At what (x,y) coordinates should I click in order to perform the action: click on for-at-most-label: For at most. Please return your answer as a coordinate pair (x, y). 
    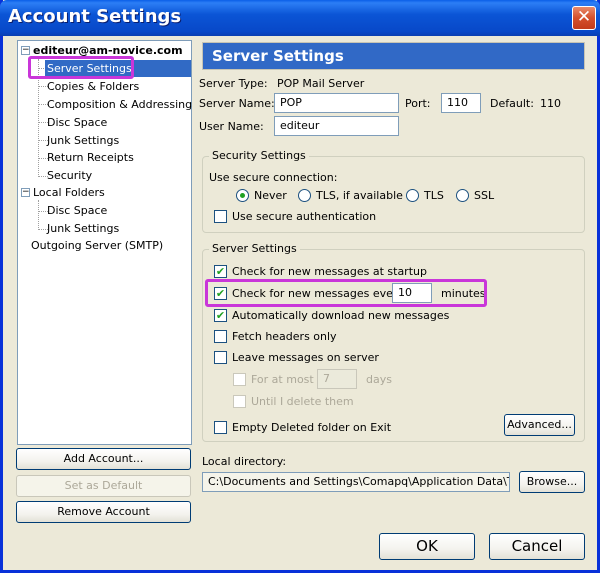
    Looking at the image, I should click on (282, 379).